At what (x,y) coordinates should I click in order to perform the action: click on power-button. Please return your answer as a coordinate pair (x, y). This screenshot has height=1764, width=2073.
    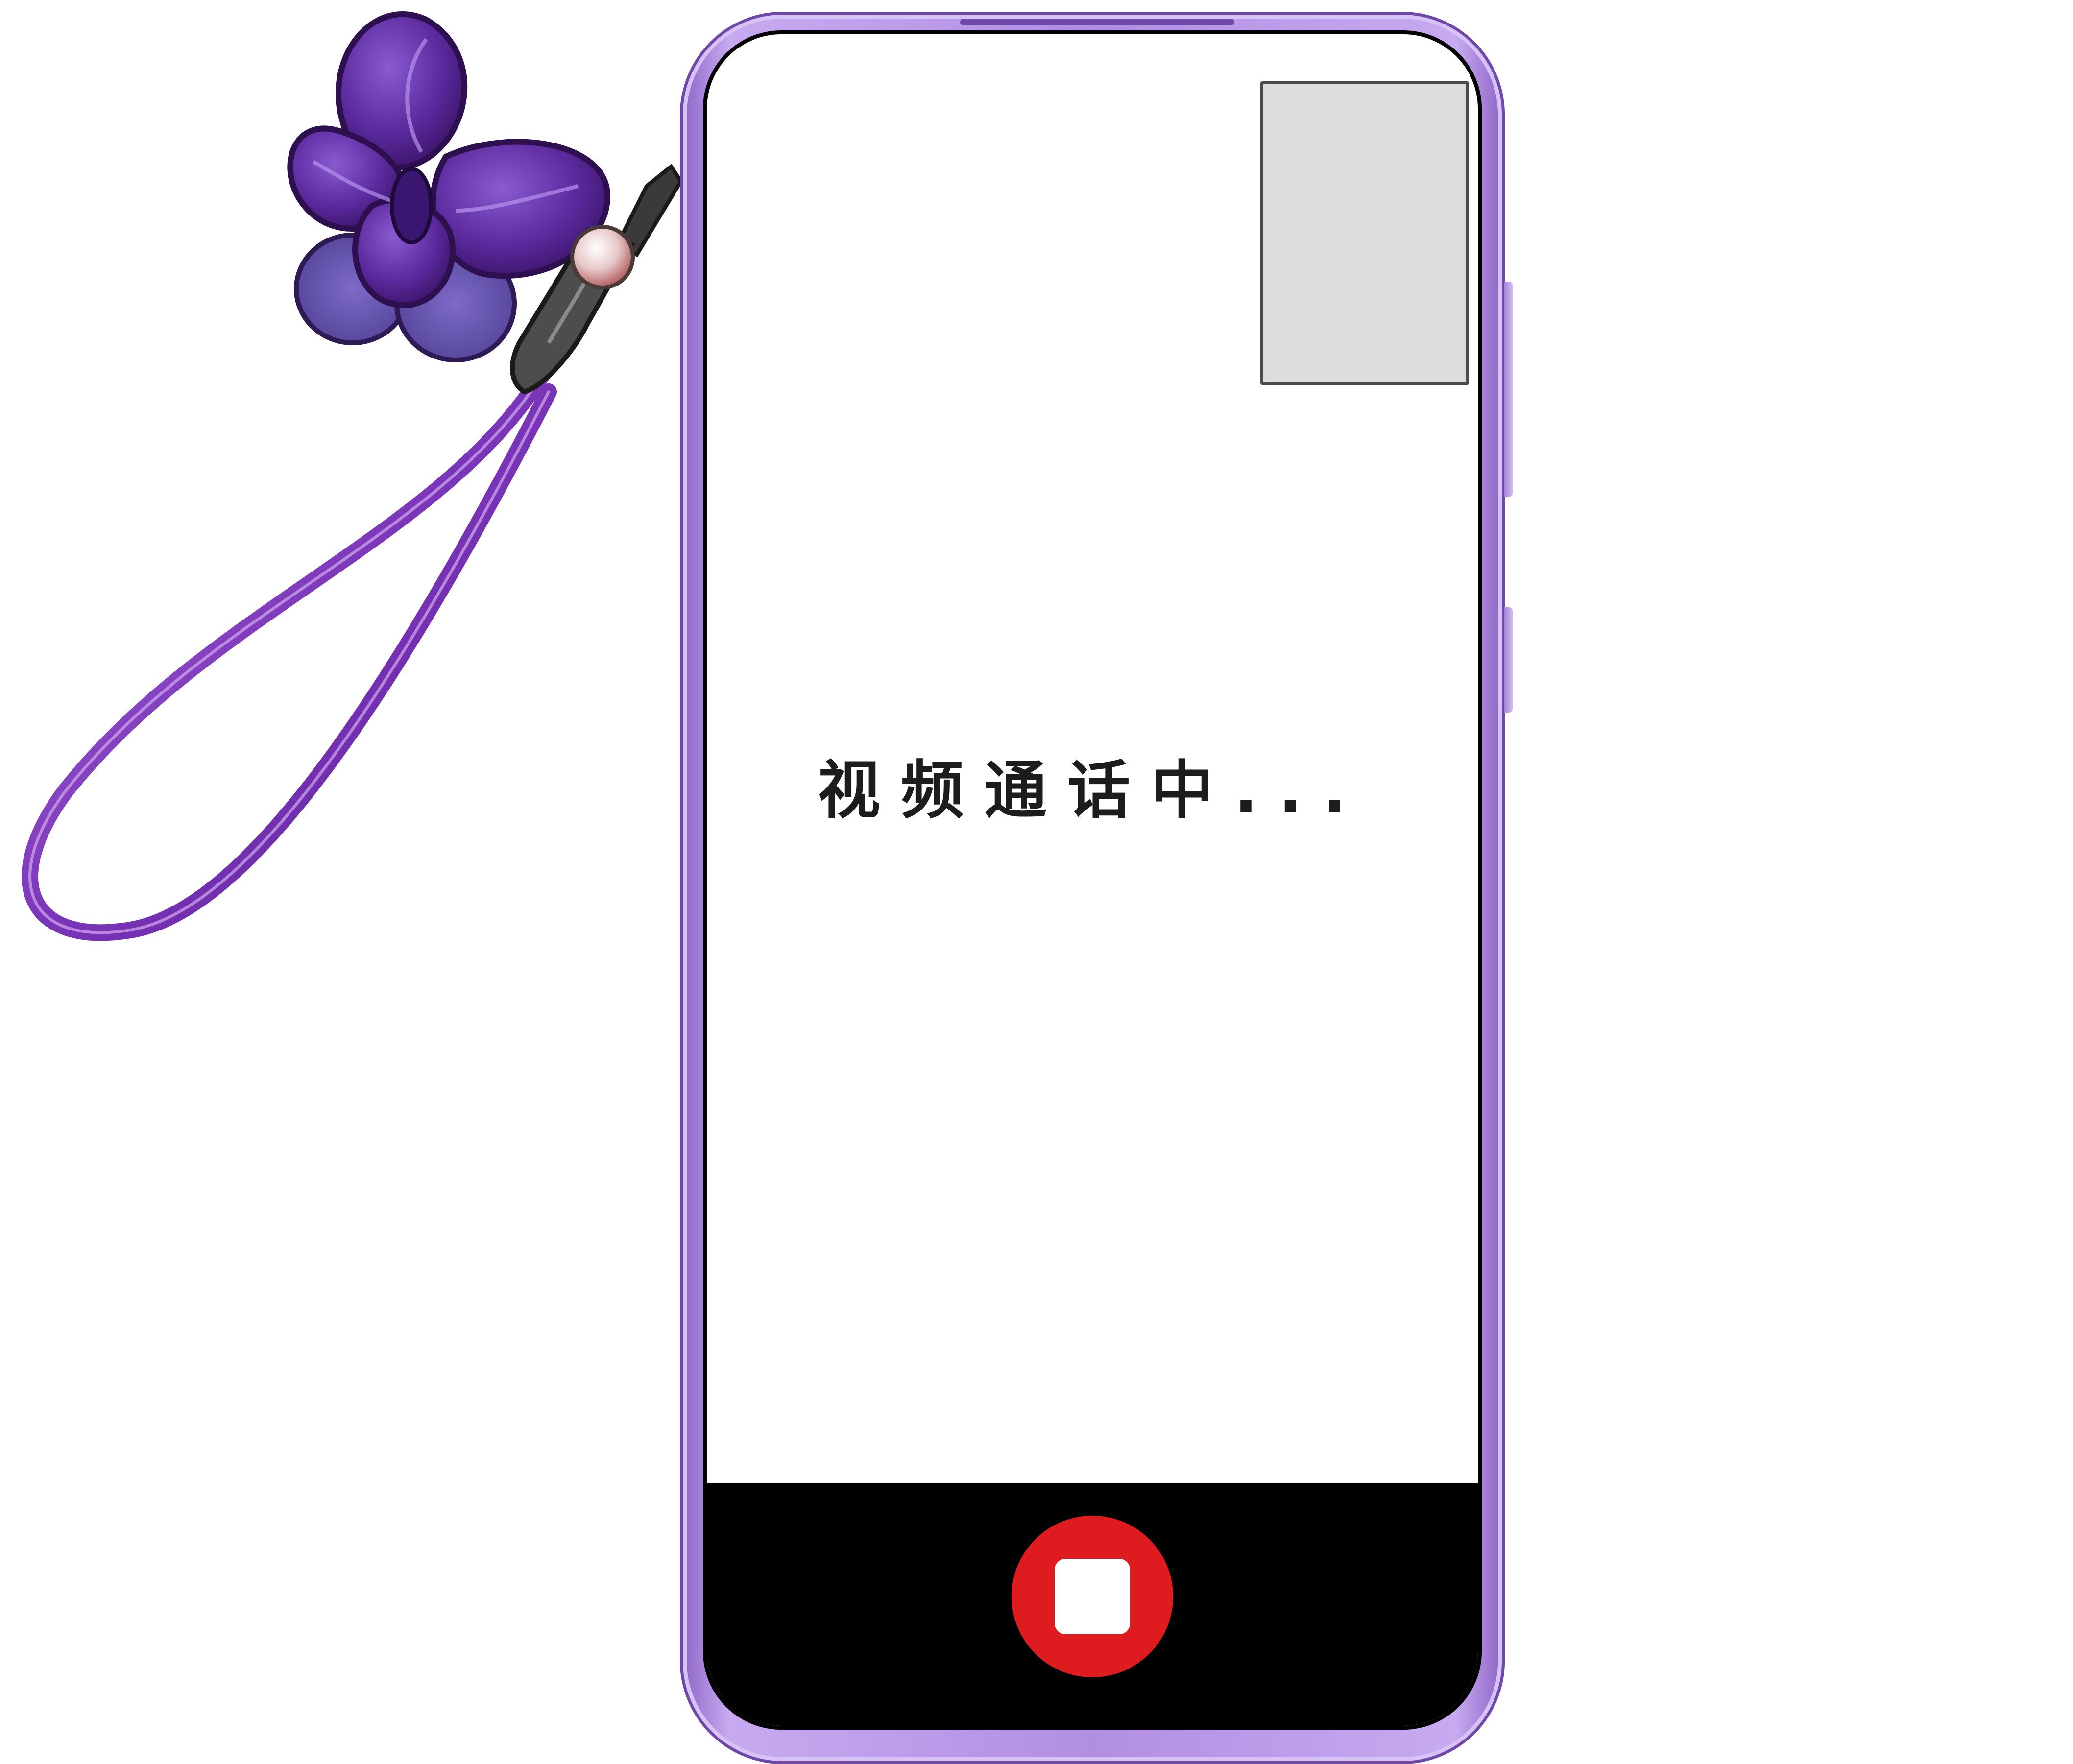
    Looking at the image, I should click on (1508, 660).